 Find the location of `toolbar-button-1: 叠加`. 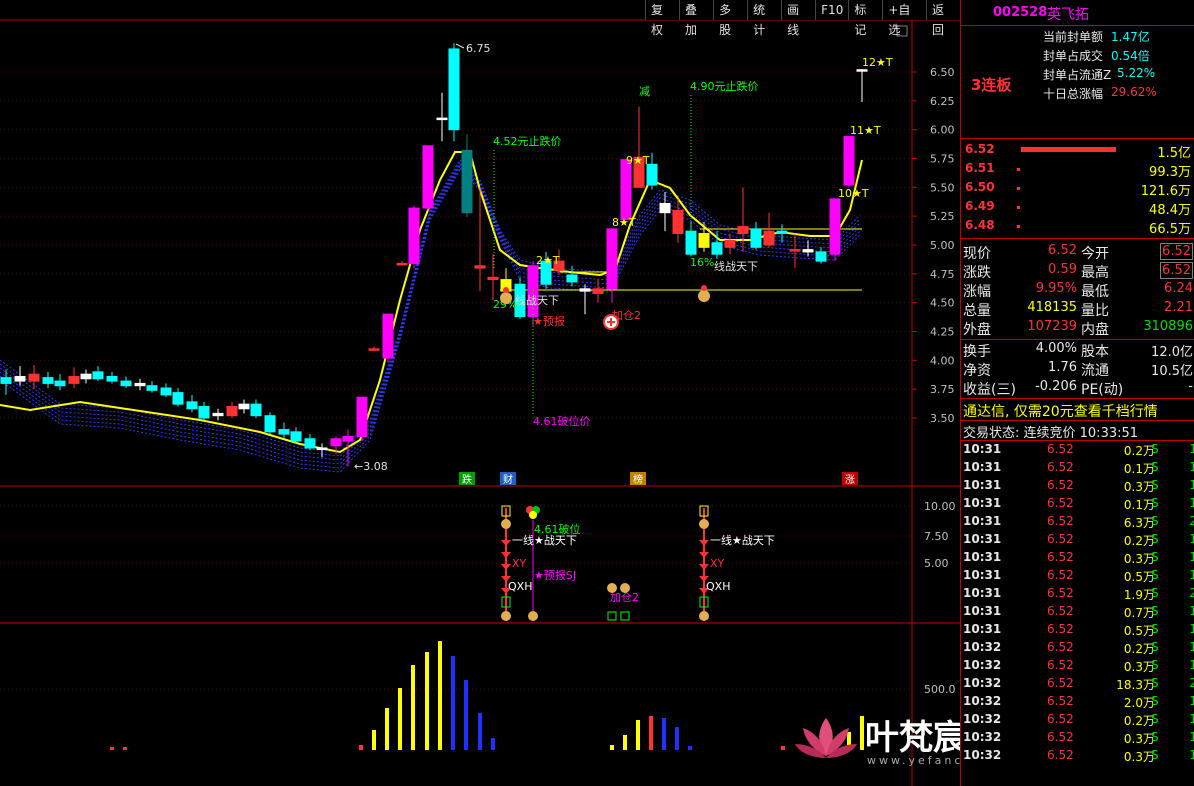

toolbar-button-1: 叠加 is located at coordinates (696, 18).